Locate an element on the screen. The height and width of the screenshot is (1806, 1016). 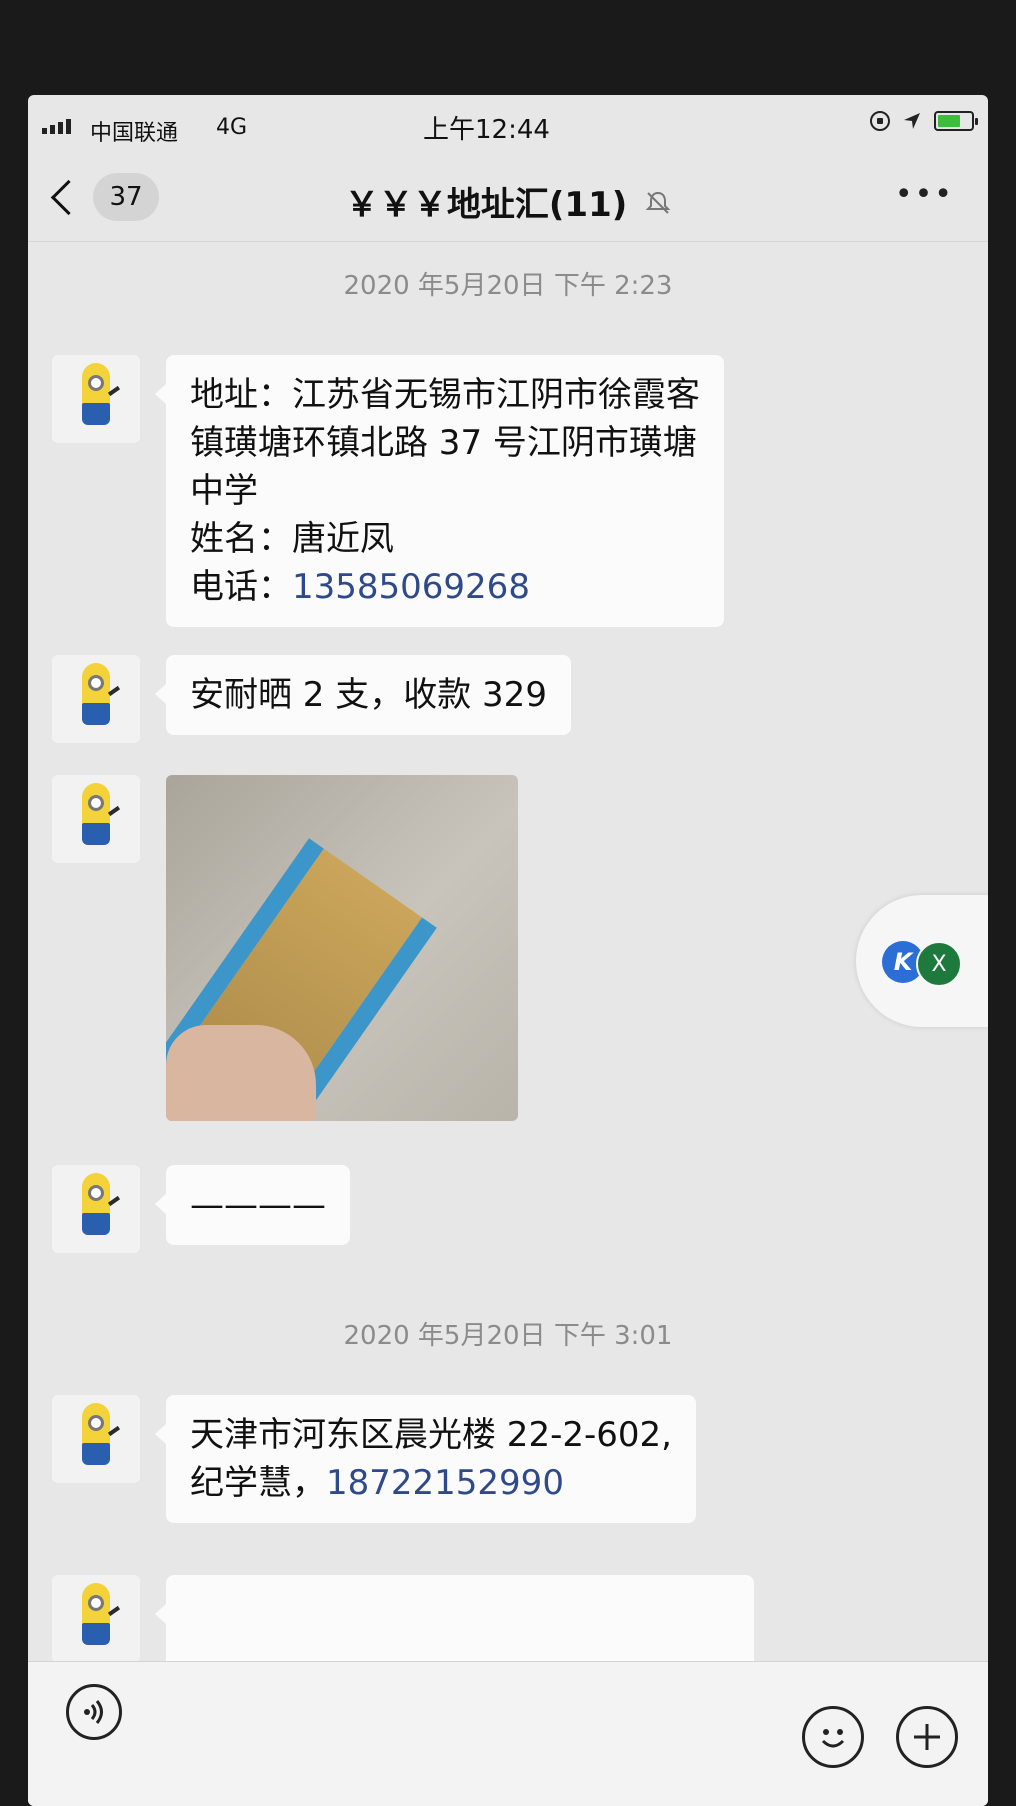
plus-icon is located at coordinates (927, 1737).